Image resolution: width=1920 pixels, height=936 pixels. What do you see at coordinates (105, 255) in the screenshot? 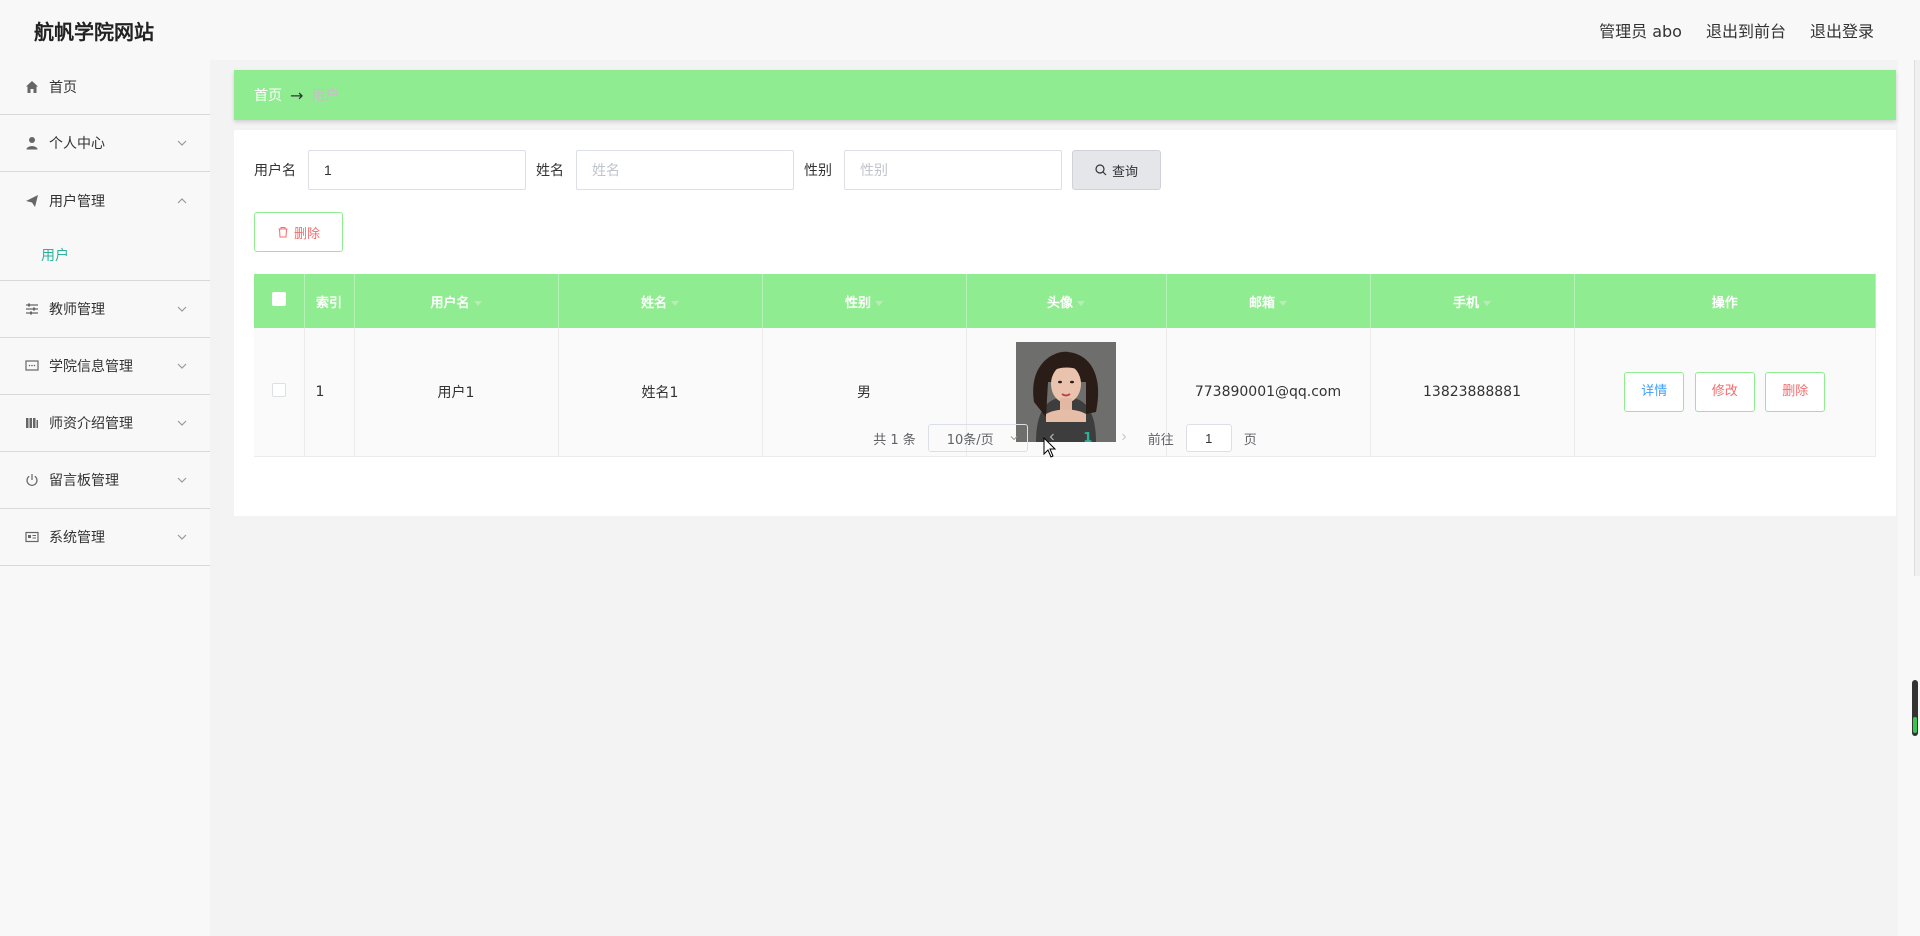
I see `sidebar-subitem-users: 用户` at bounding box center [105, 255].